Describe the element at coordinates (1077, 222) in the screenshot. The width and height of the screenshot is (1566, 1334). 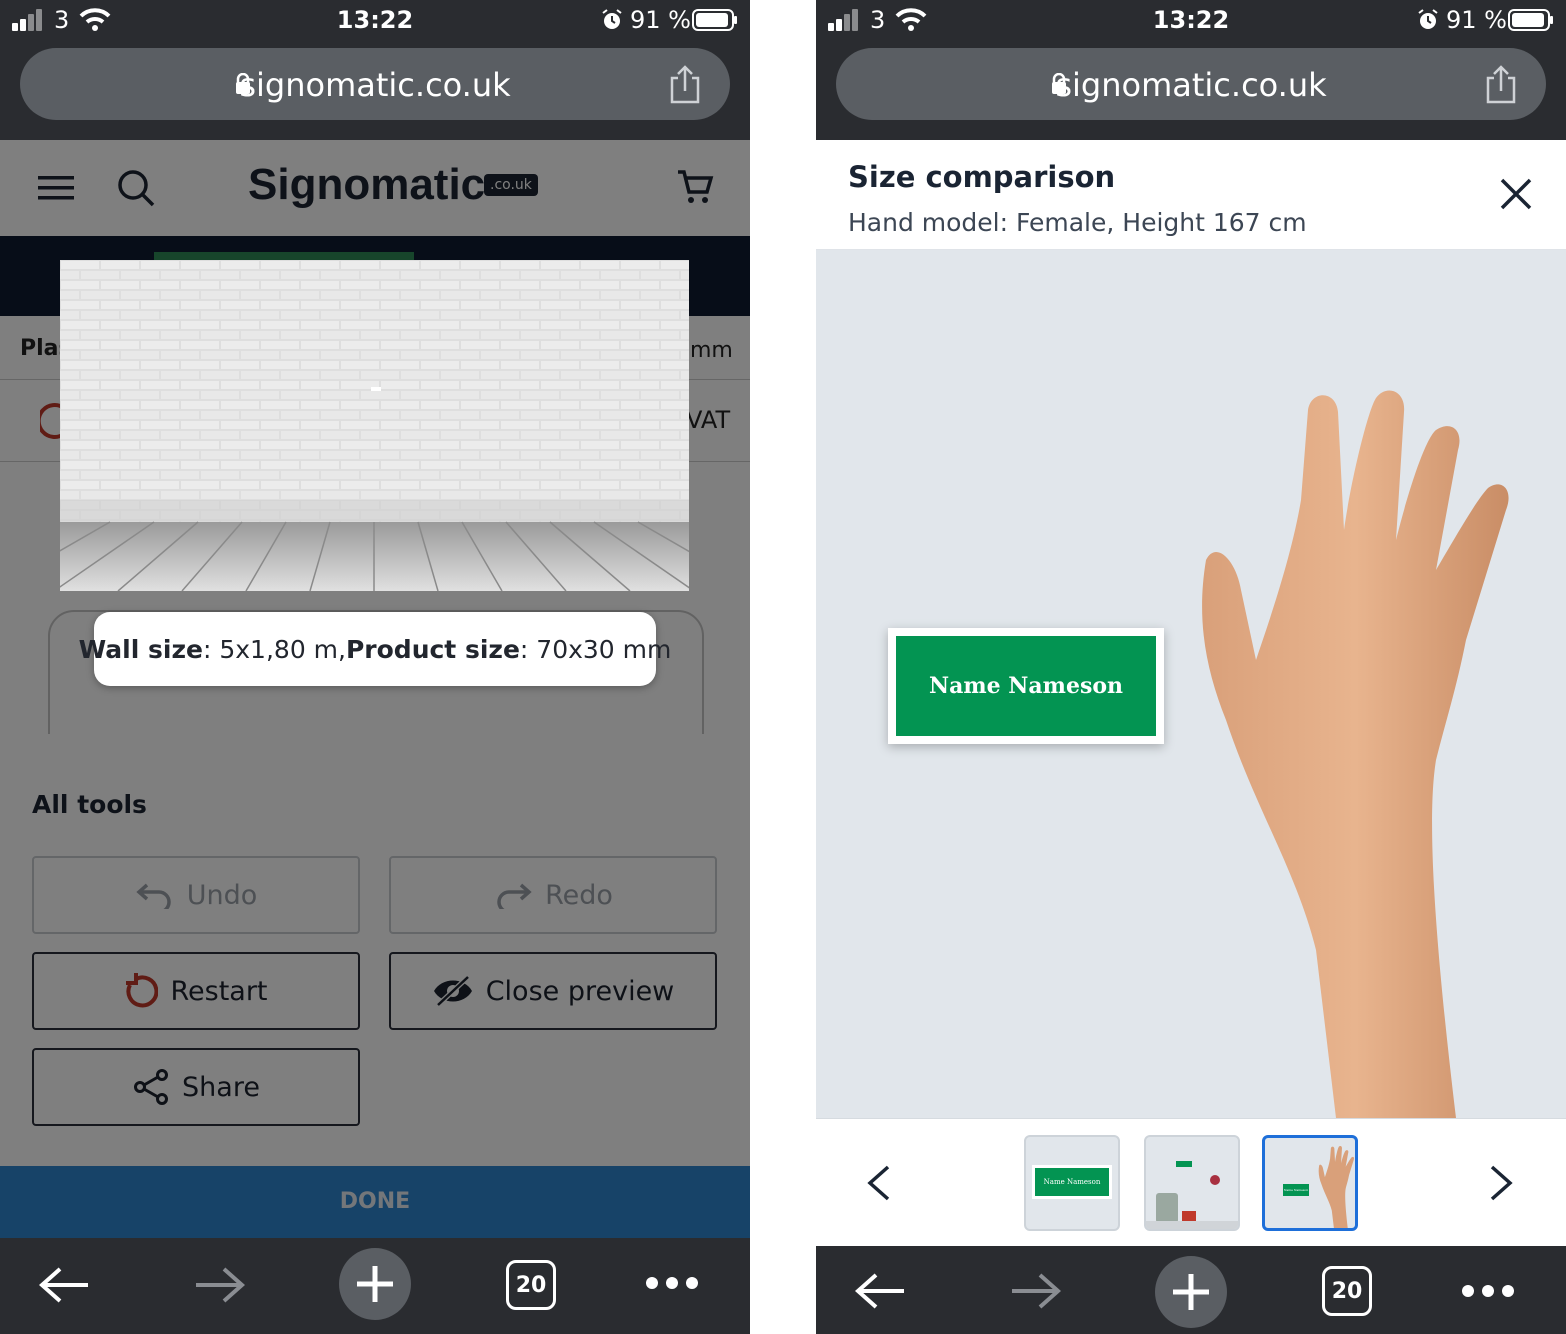
I see `modal-subtitle: Hand model: Female, Height 167 cm` at that location.